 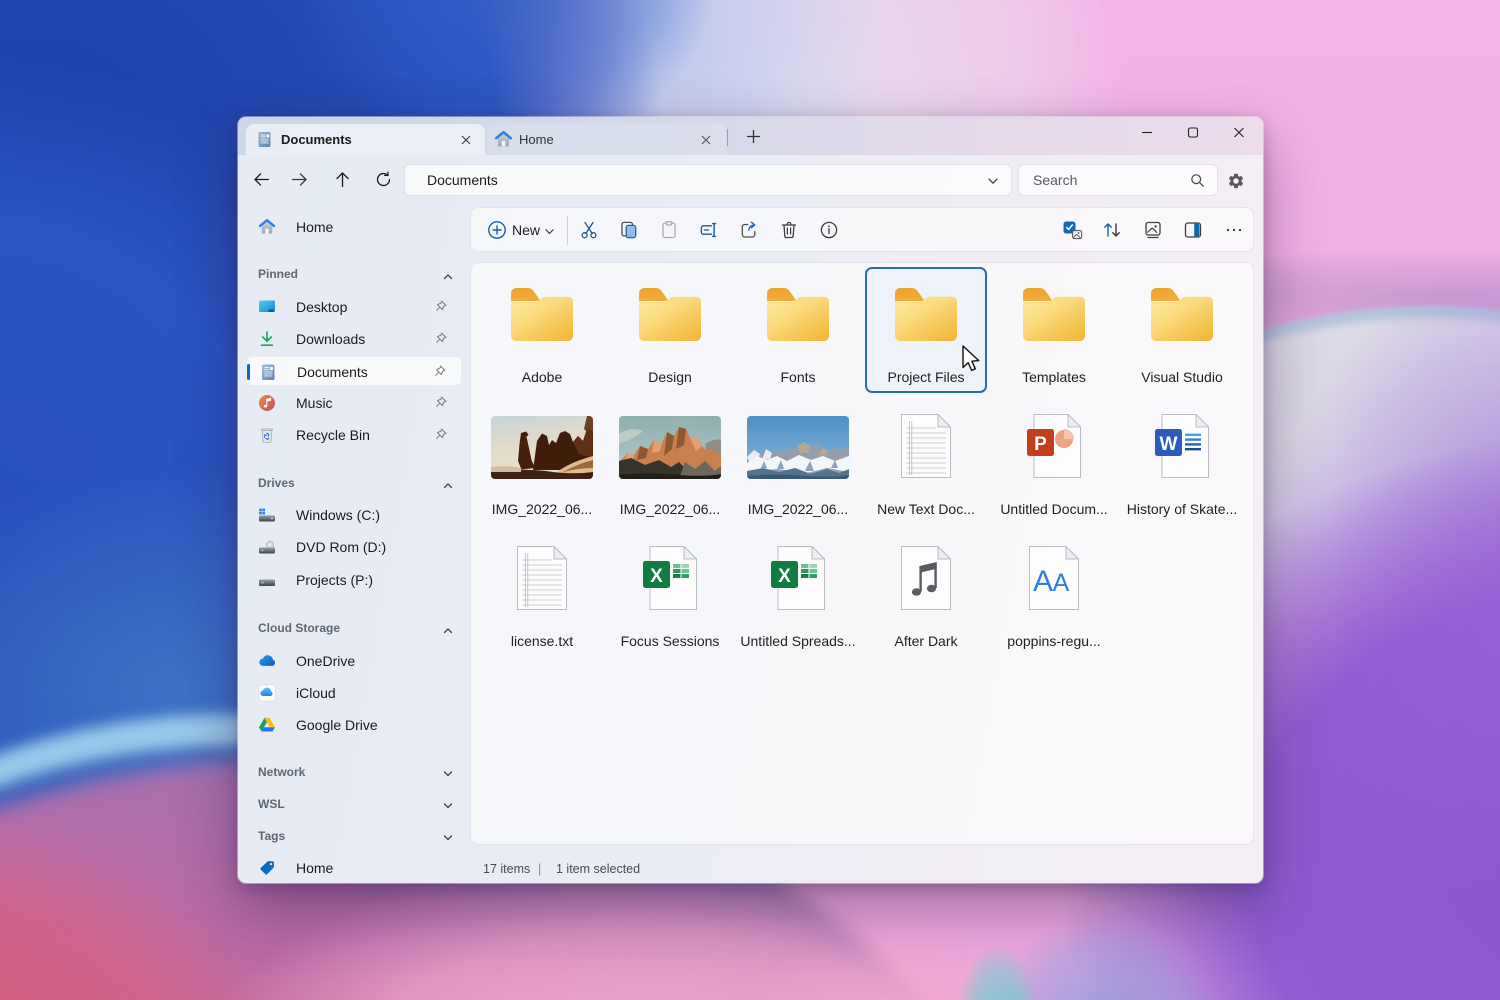 I want to click on svg-text: W, so click(x=1169, y=444).